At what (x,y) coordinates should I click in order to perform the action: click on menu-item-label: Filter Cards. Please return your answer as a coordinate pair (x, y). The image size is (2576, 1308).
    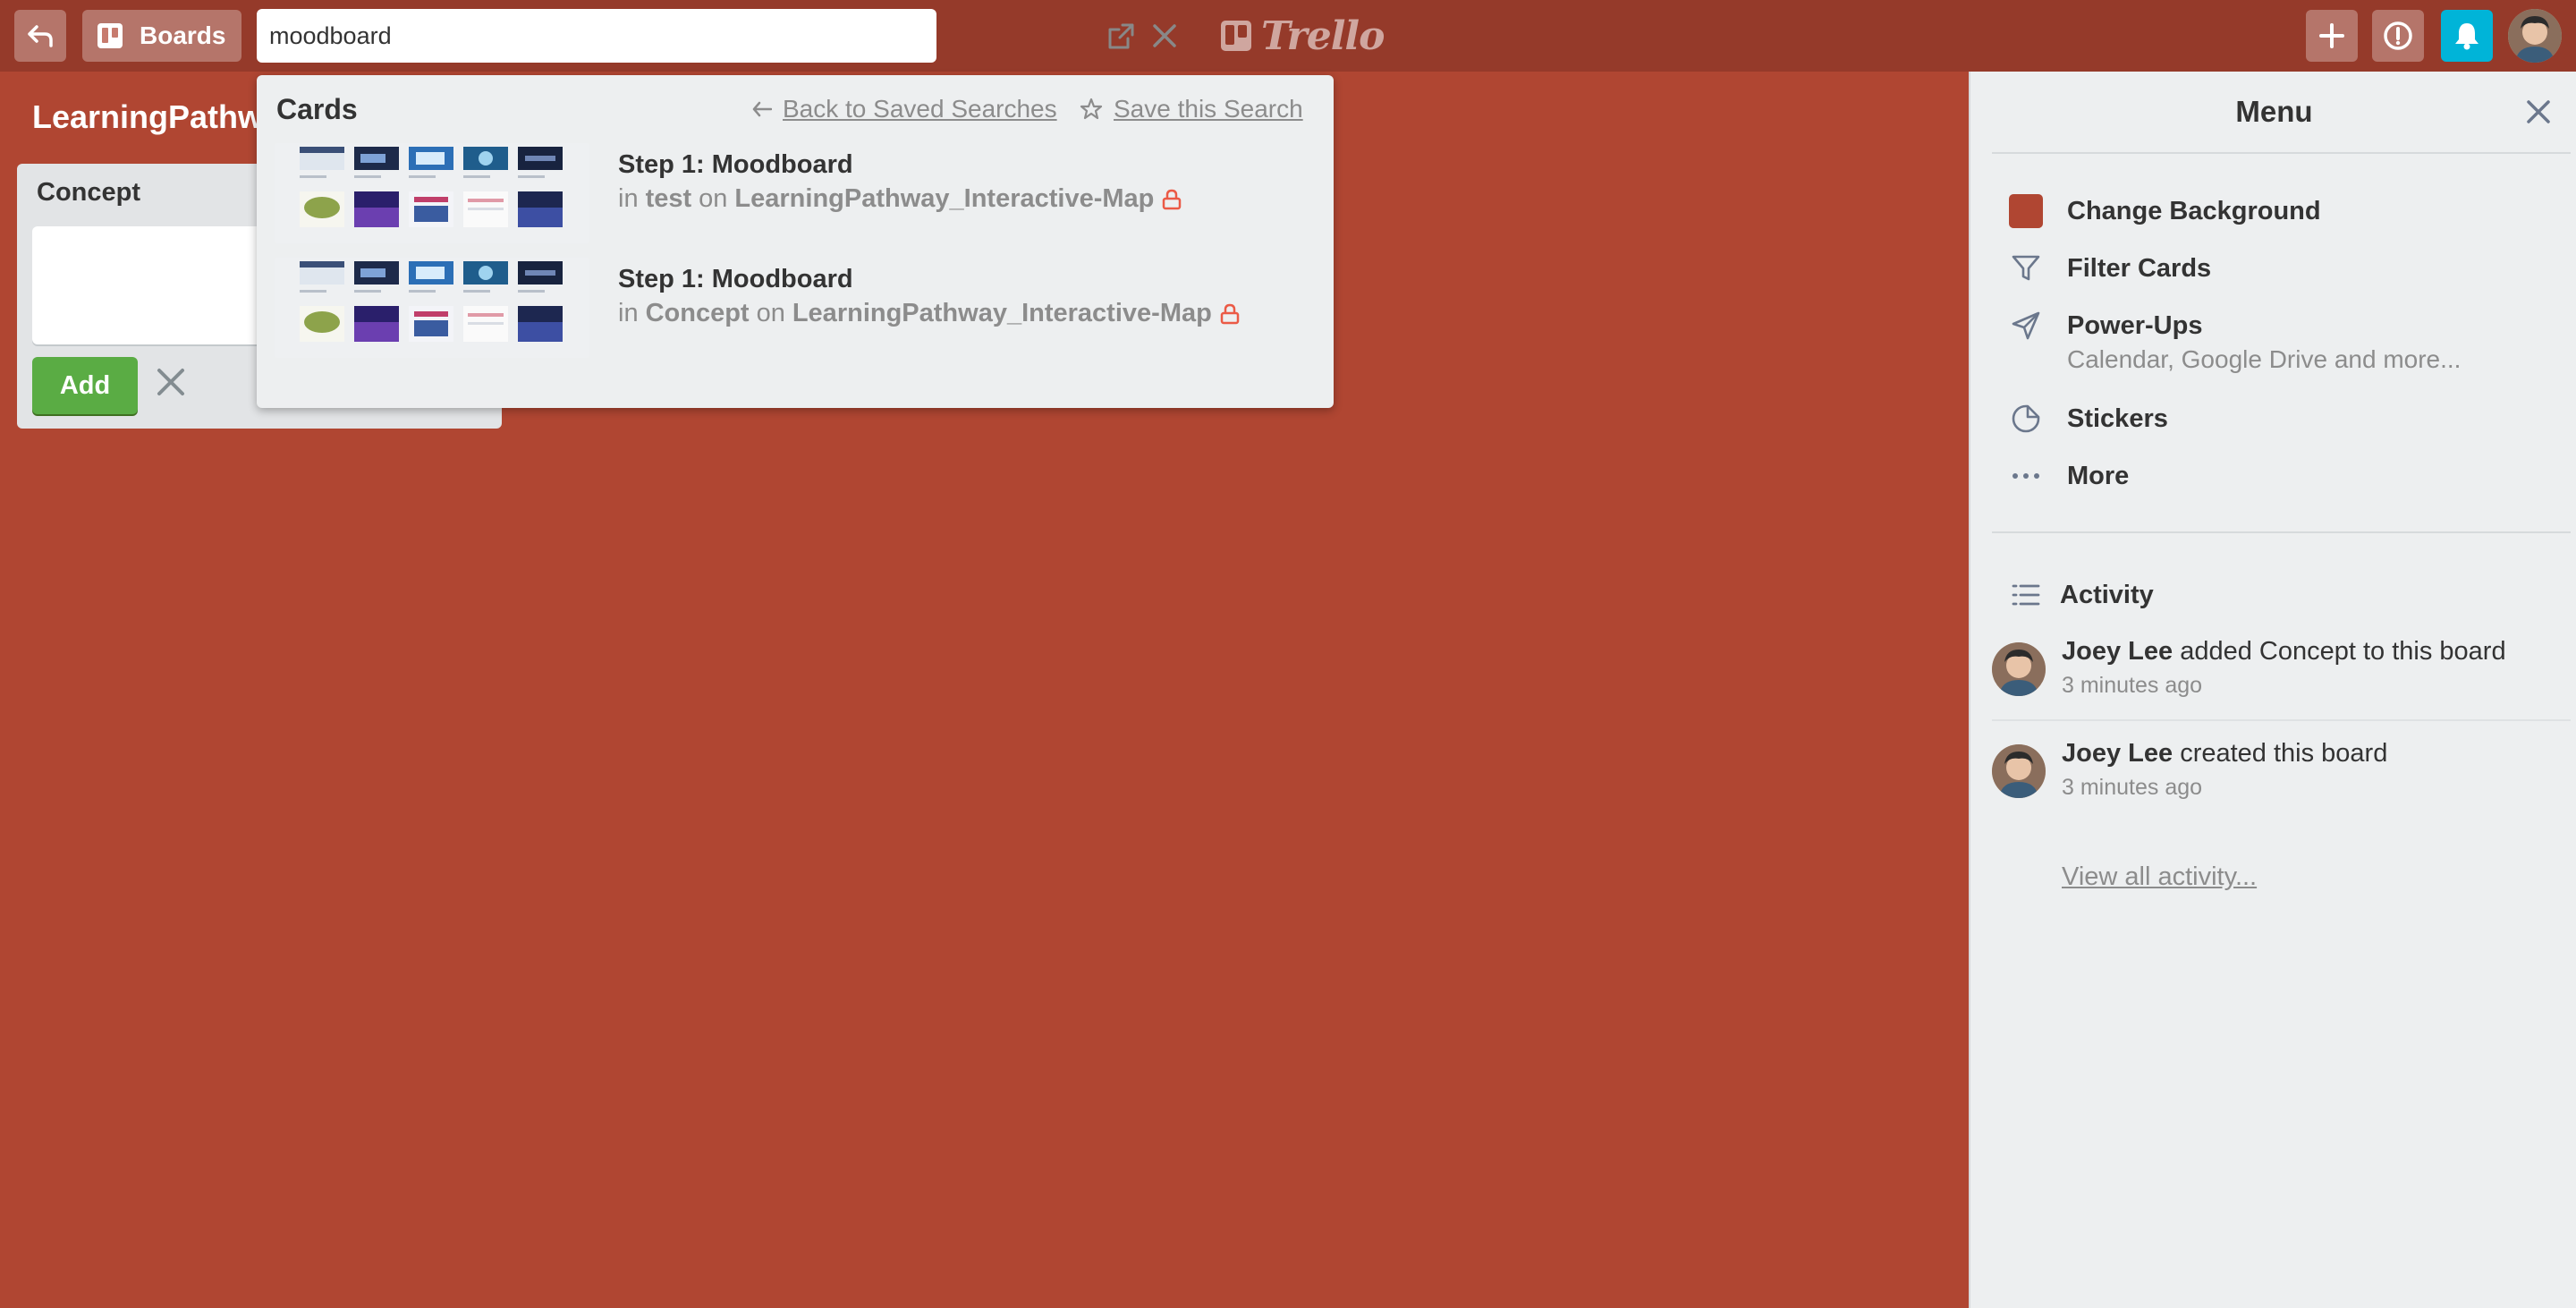
    Looking at the image, I should click on (2139, 268).